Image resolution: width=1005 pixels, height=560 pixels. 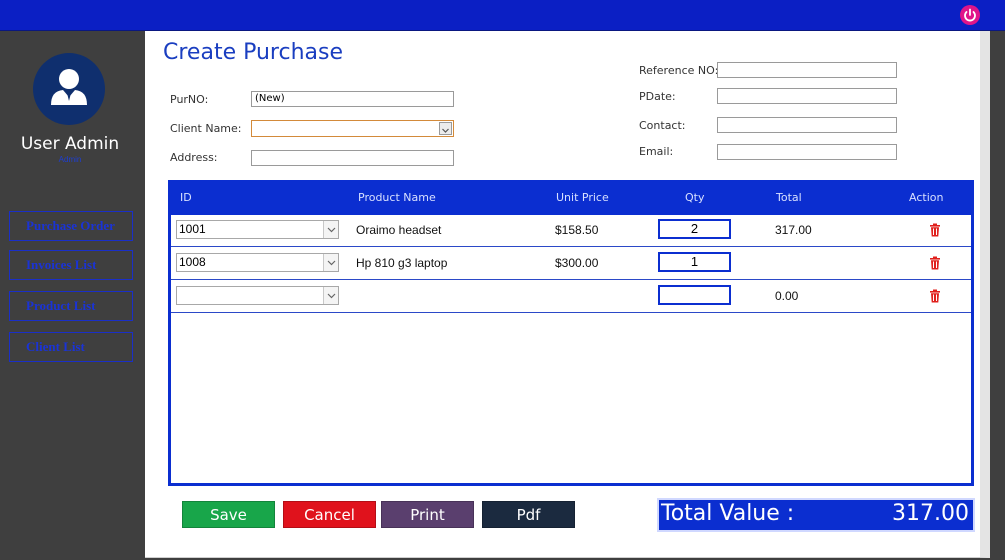 I want to click on client-name-label: Client Name:, so click(x=206, y=128).